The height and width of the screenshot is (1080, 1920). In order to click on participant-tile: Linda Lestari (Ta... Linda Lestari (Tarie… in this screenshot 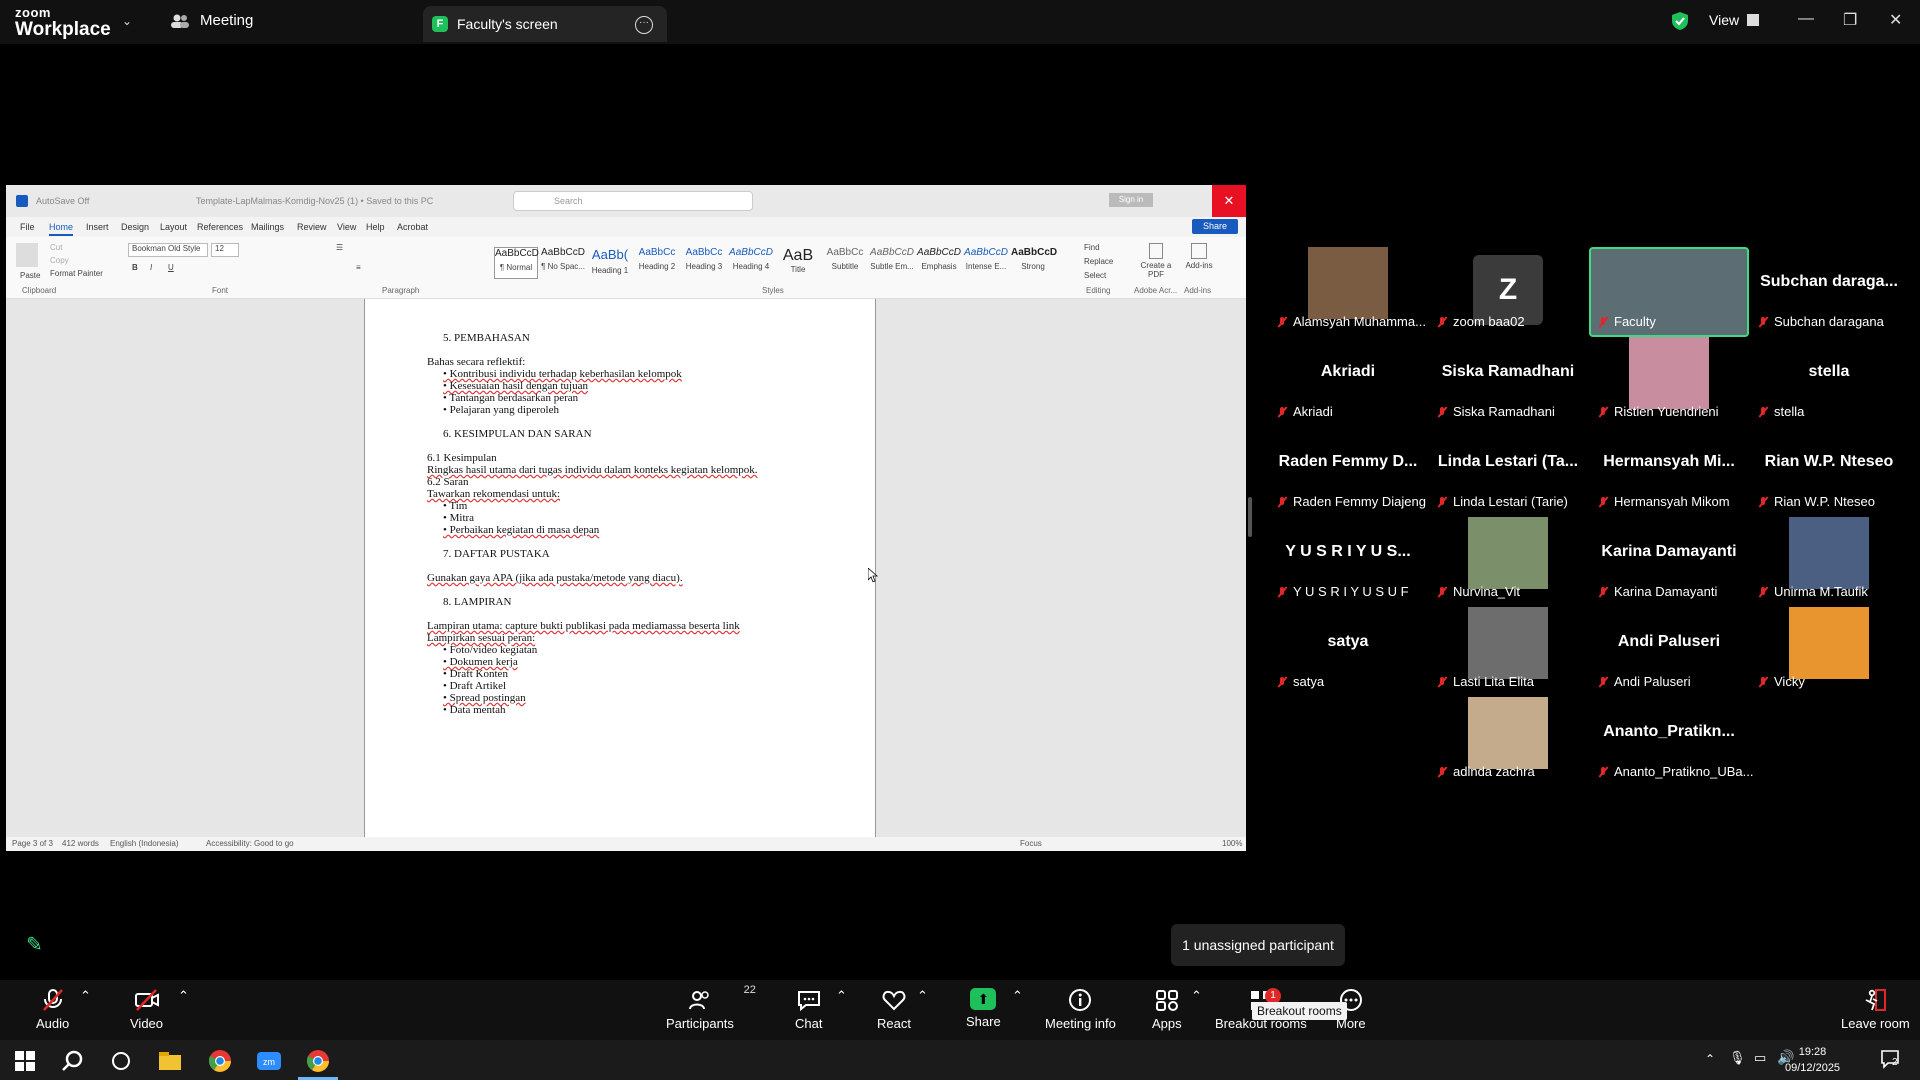, I will do `click(1508, 472)`.